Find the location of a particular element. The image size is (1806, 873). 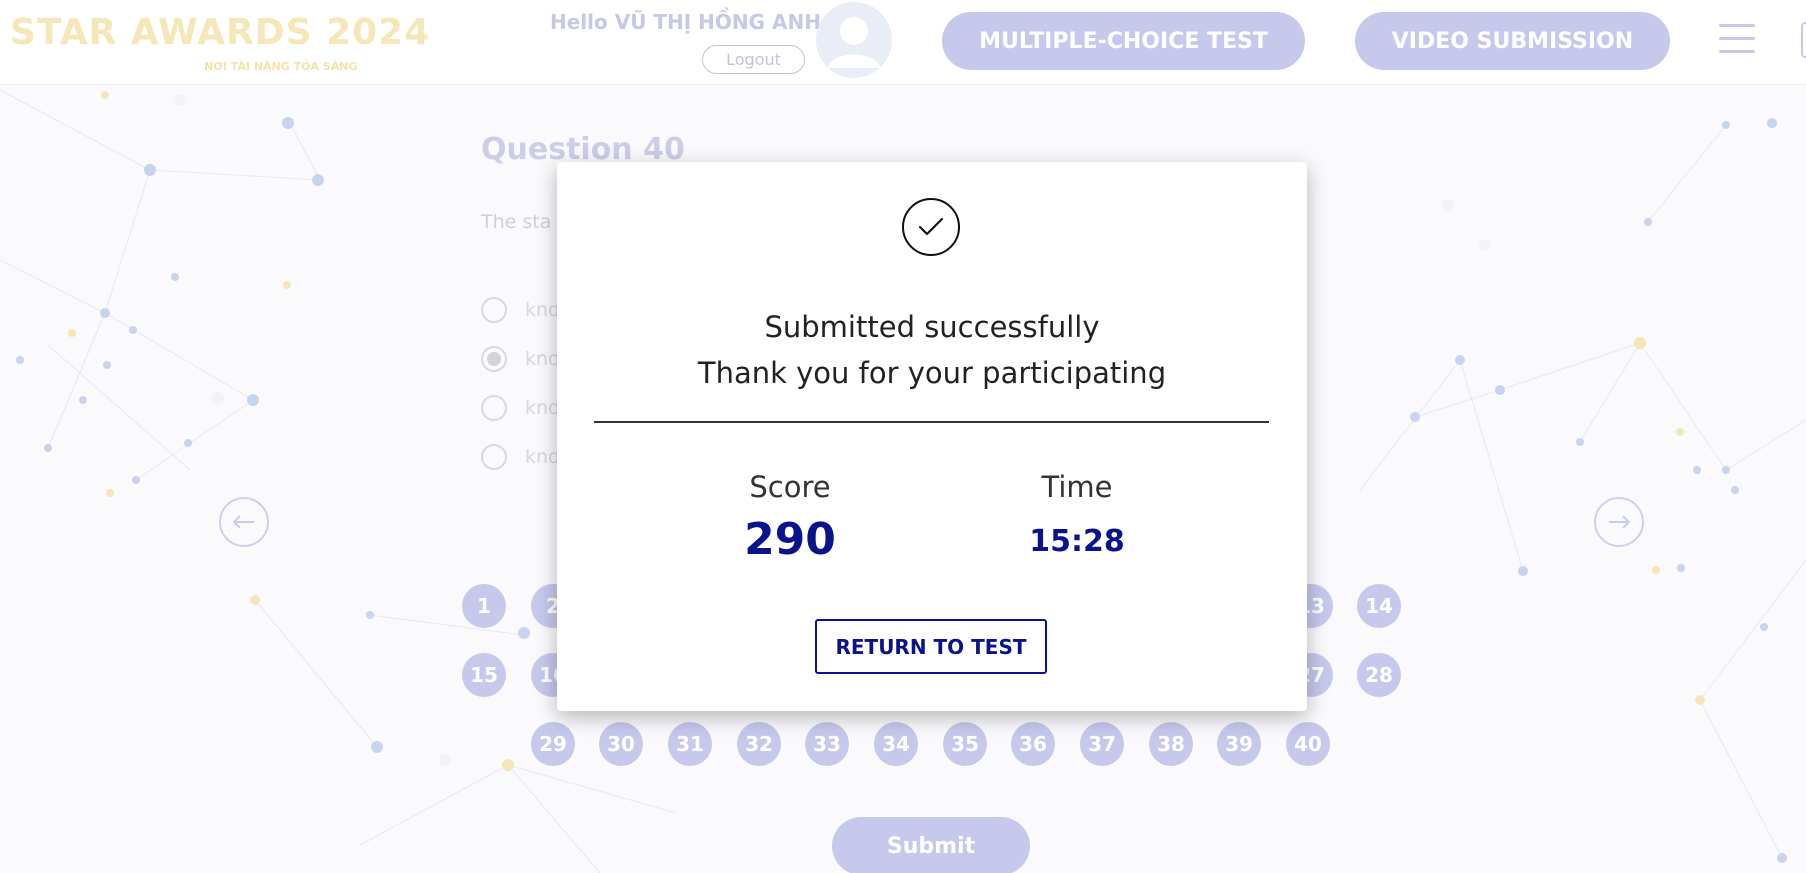

score-value: 290 is located at coordinates (790, 539).